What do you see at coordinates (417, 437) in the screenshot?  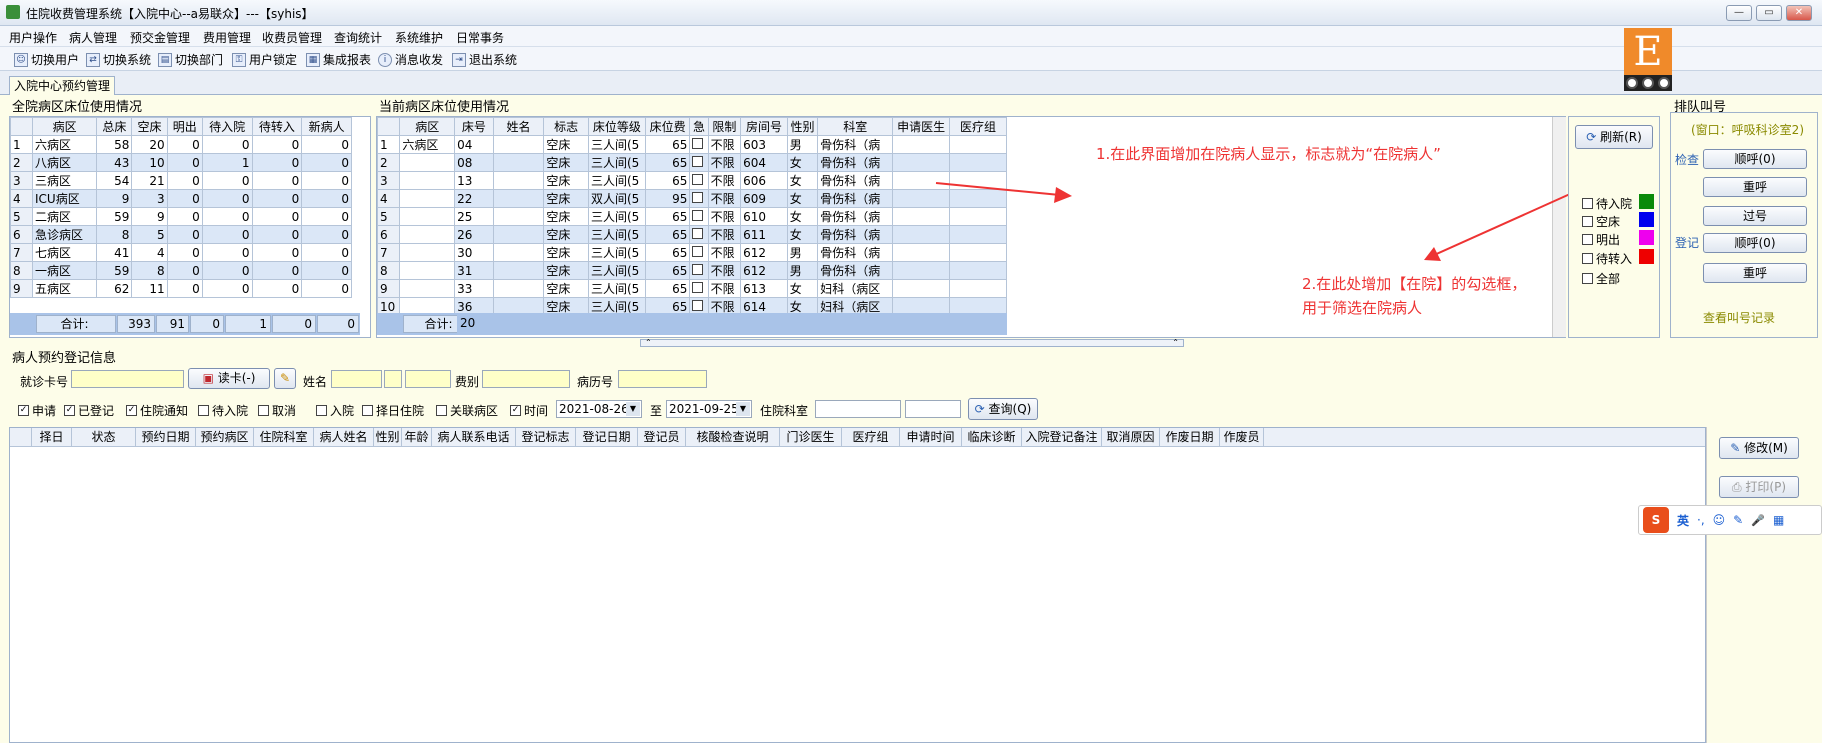 I see `list-col-header: 年龄` at bounding box center [417, 437].